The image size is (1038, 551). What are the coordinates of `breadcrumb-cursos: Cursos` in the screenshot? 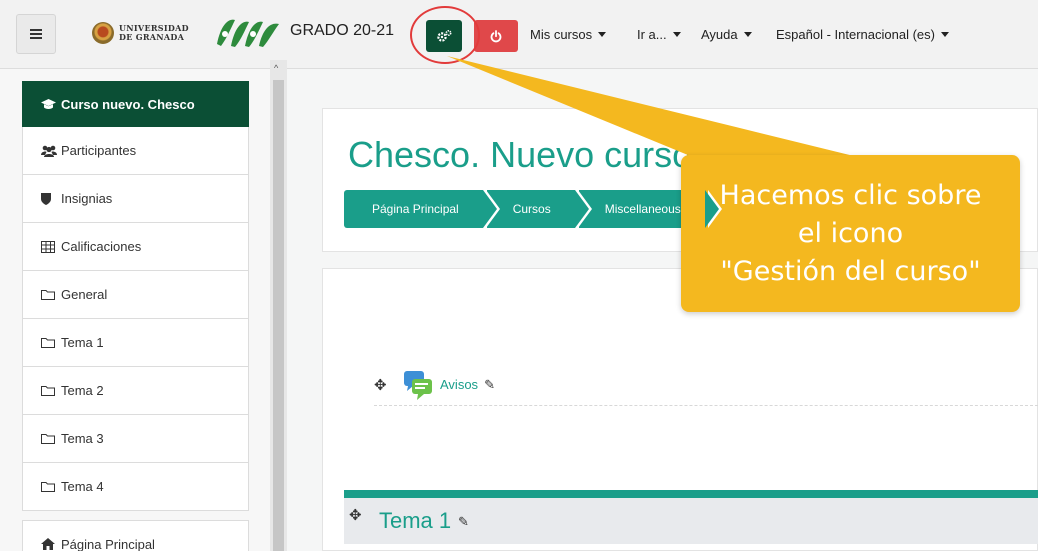 It's located at (539, 209).